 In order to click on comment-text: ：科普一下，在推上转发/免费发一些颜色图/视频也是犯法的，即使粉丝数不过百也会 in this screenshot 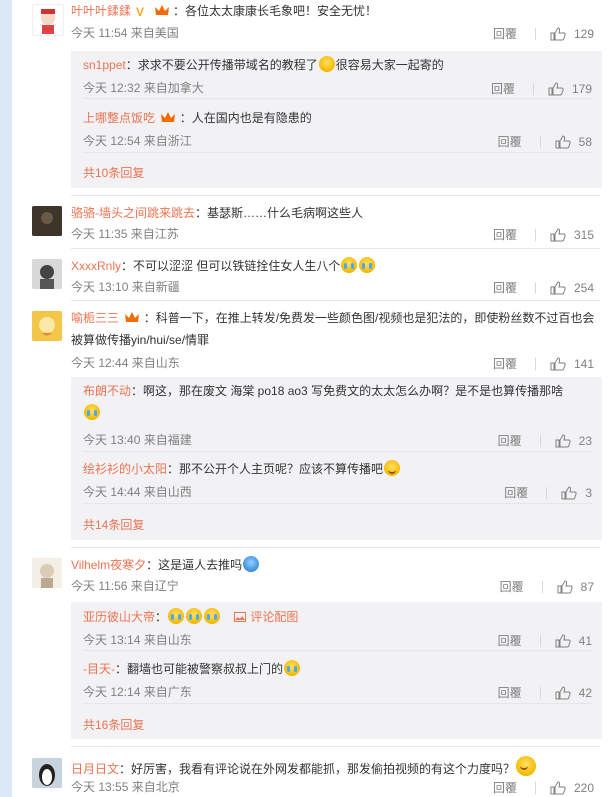, I will do `click(369, 318)`.